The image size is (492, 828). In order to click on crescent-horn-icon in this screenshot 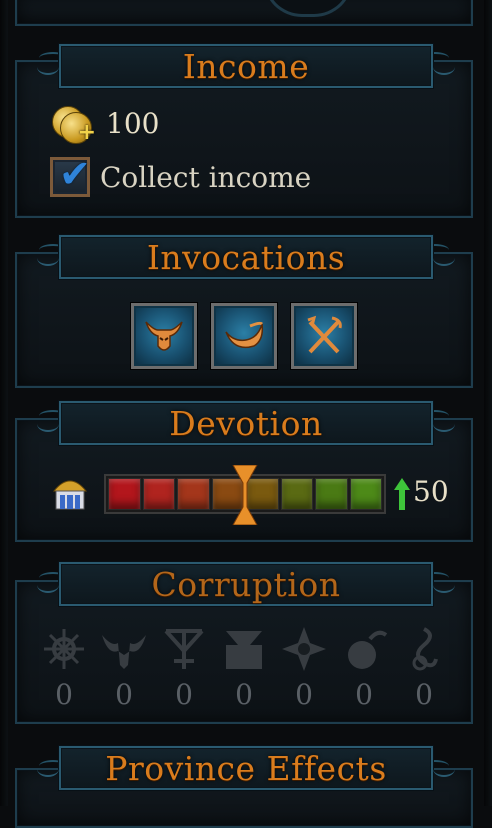, I will do `click(244, 335)`.